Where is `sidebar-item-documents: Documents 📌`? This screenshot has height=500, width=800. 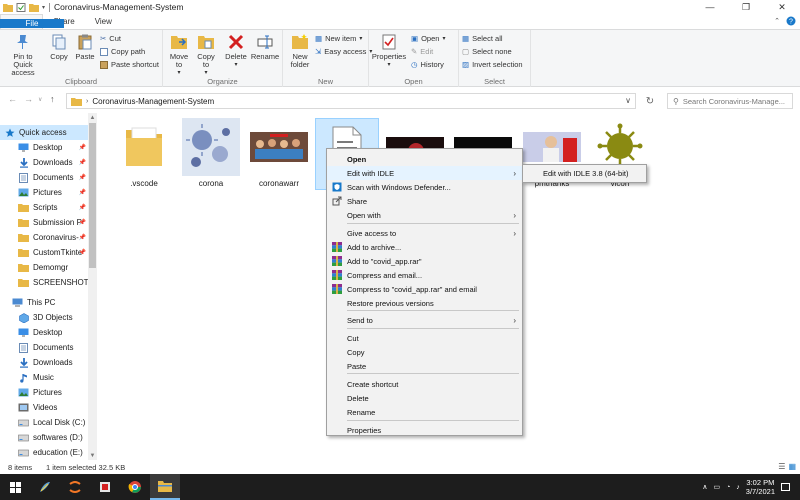
sidebar-item-documents: Documents 📌 is located at coordinates (44, 177).